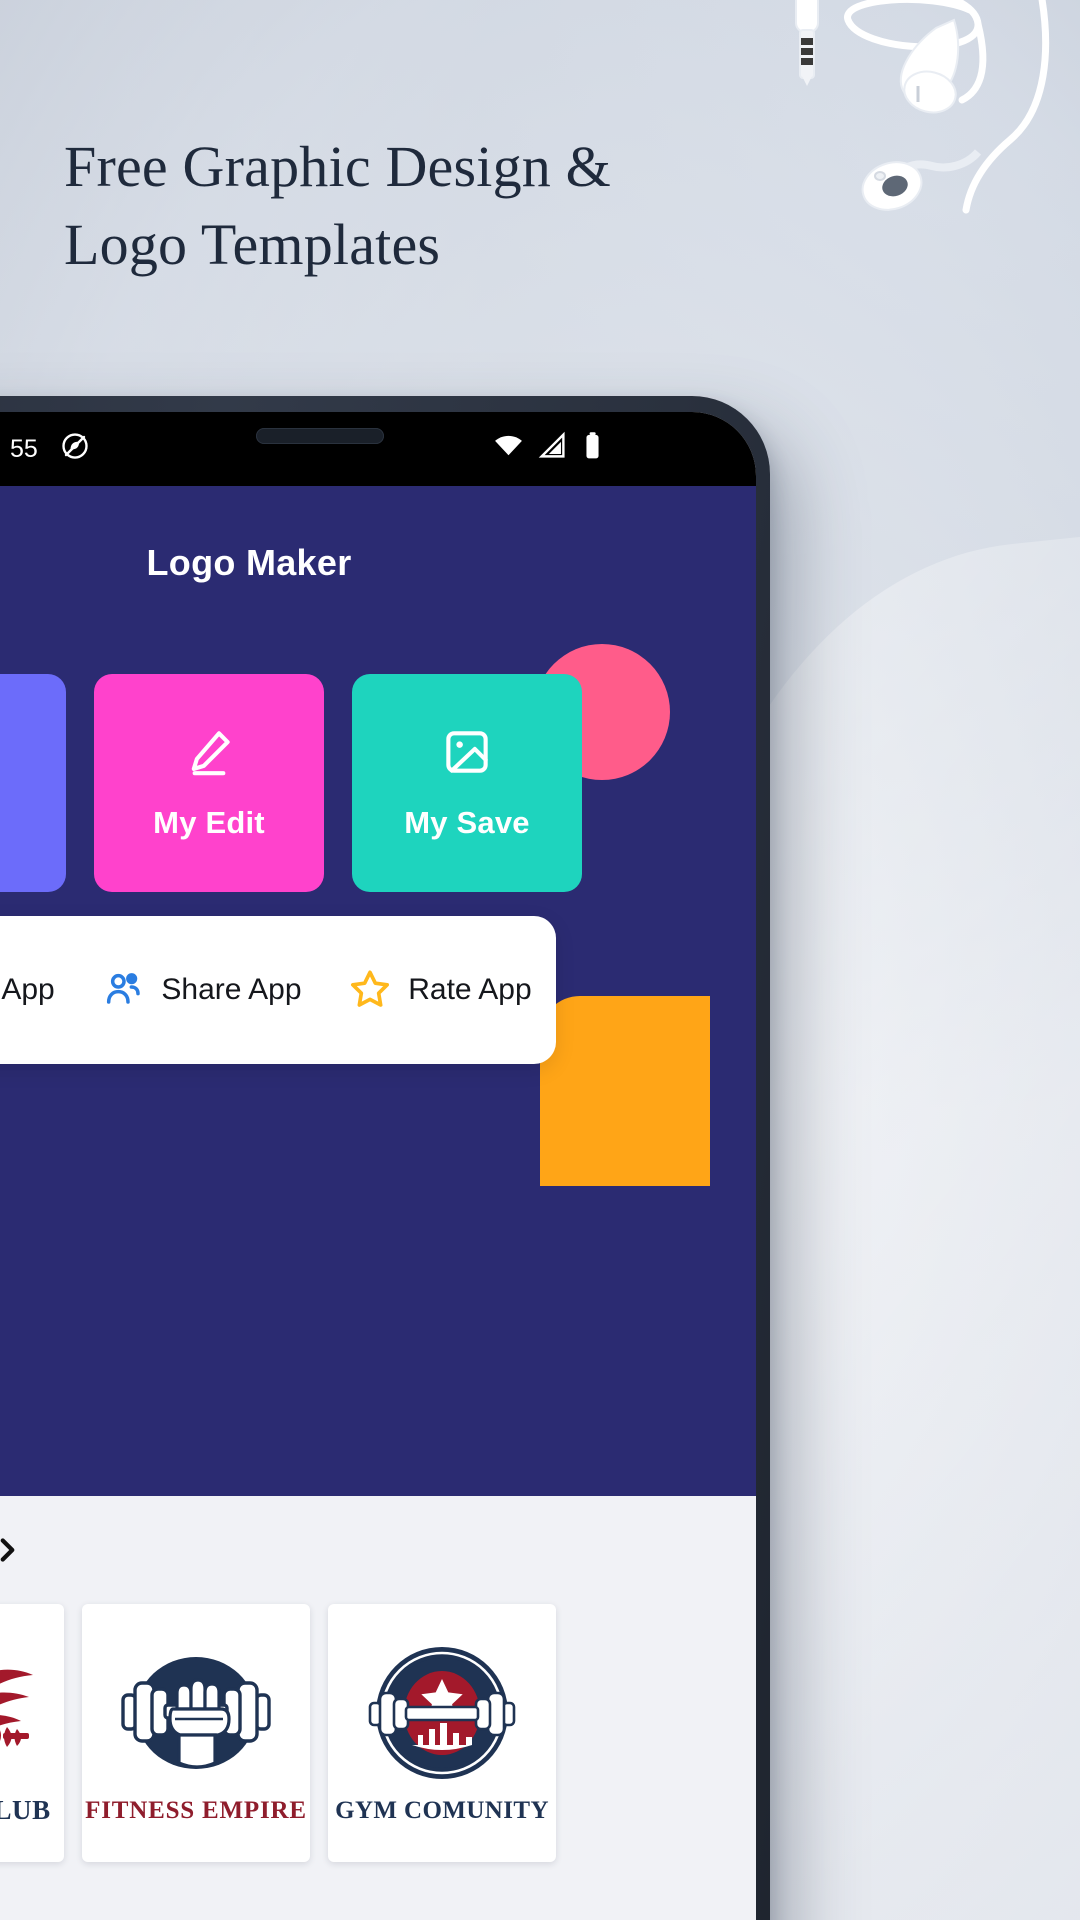  What do you see at coordinates (75, 449) in the screenshot?
I see `do-not-disturb-icon` at bounding box center [75, 449].